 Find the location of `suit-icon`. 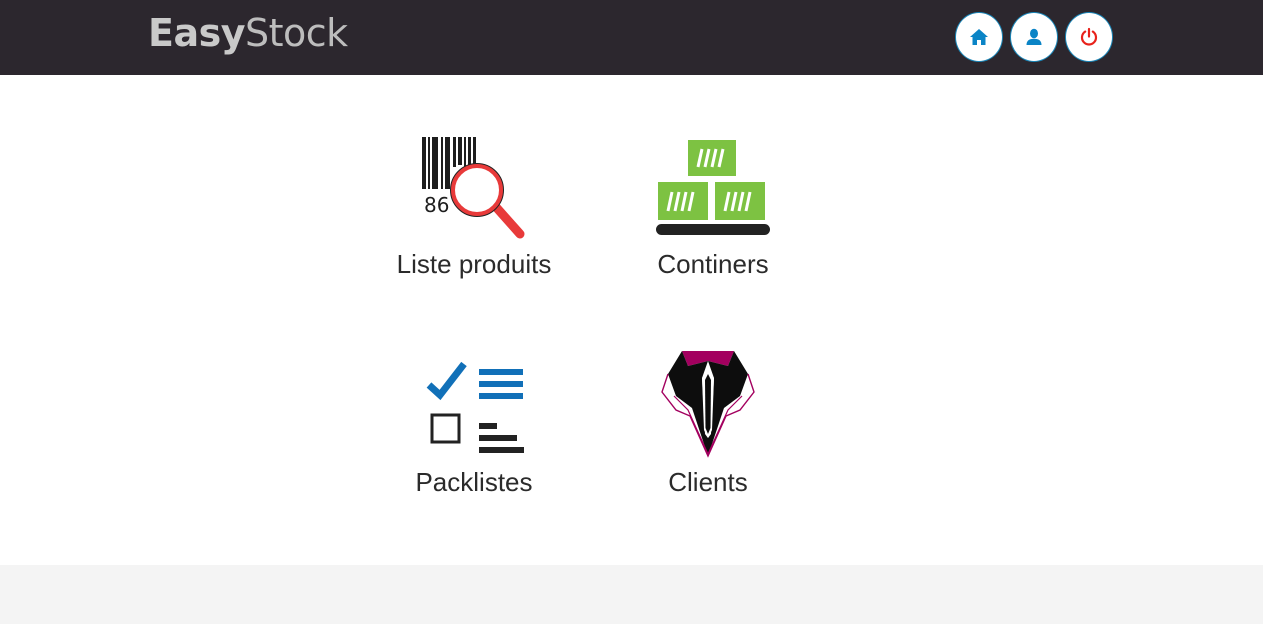

suit-icon is located at coordinates (708, 404).